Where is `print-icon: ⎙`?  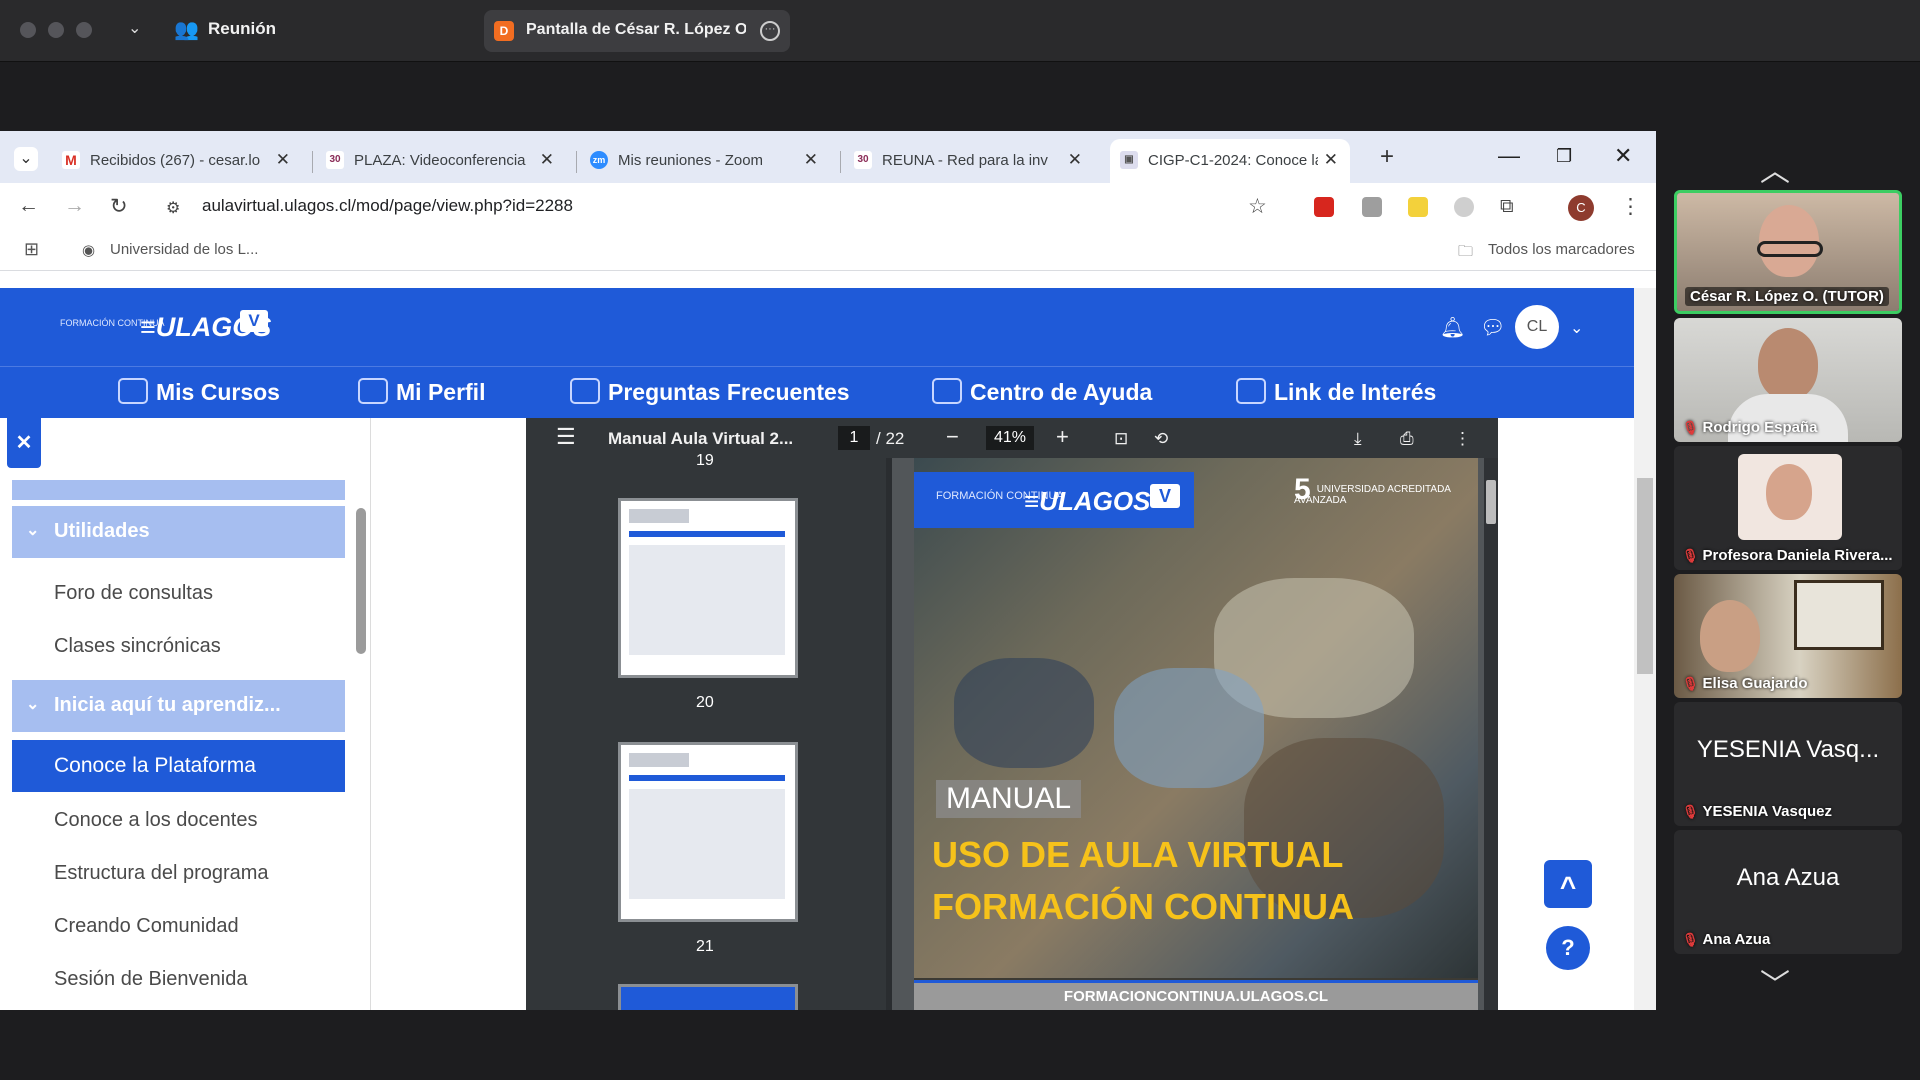 print-icon: ⎙ is located at coordinates (1407, 439).